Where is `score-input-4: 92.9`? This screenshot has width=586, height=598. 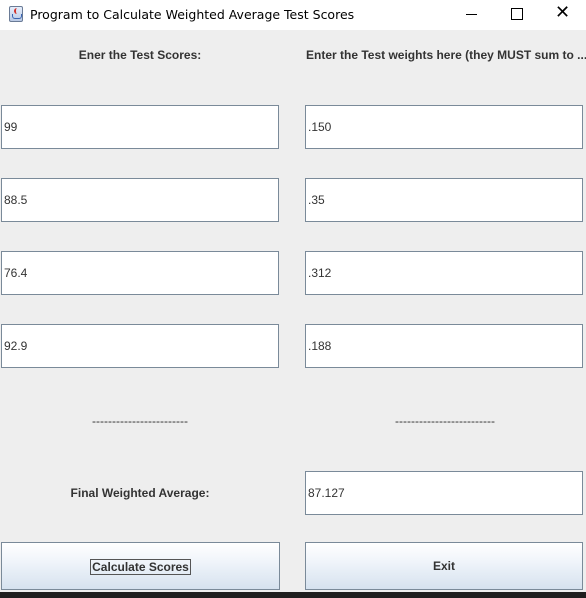
score-input-4: 92.9 is located at coordinates (140, 346).